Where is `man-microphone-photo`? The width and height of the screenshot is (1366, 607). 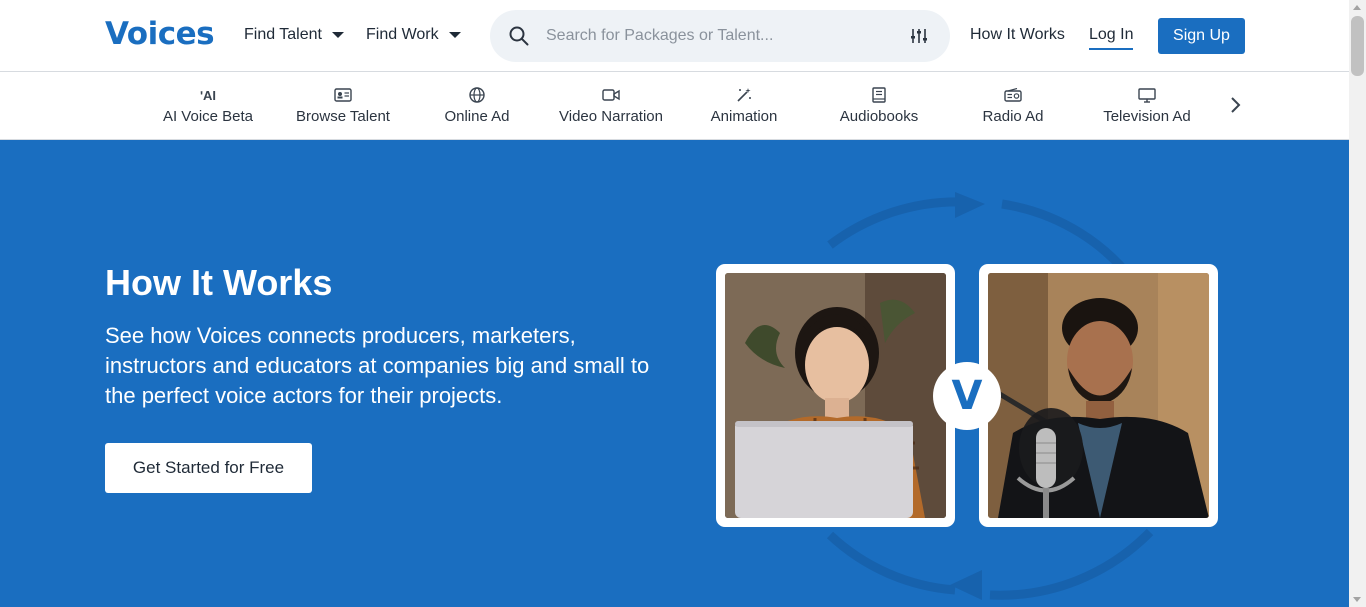 man-microphone-photo is located at coordinates (1098, 395).